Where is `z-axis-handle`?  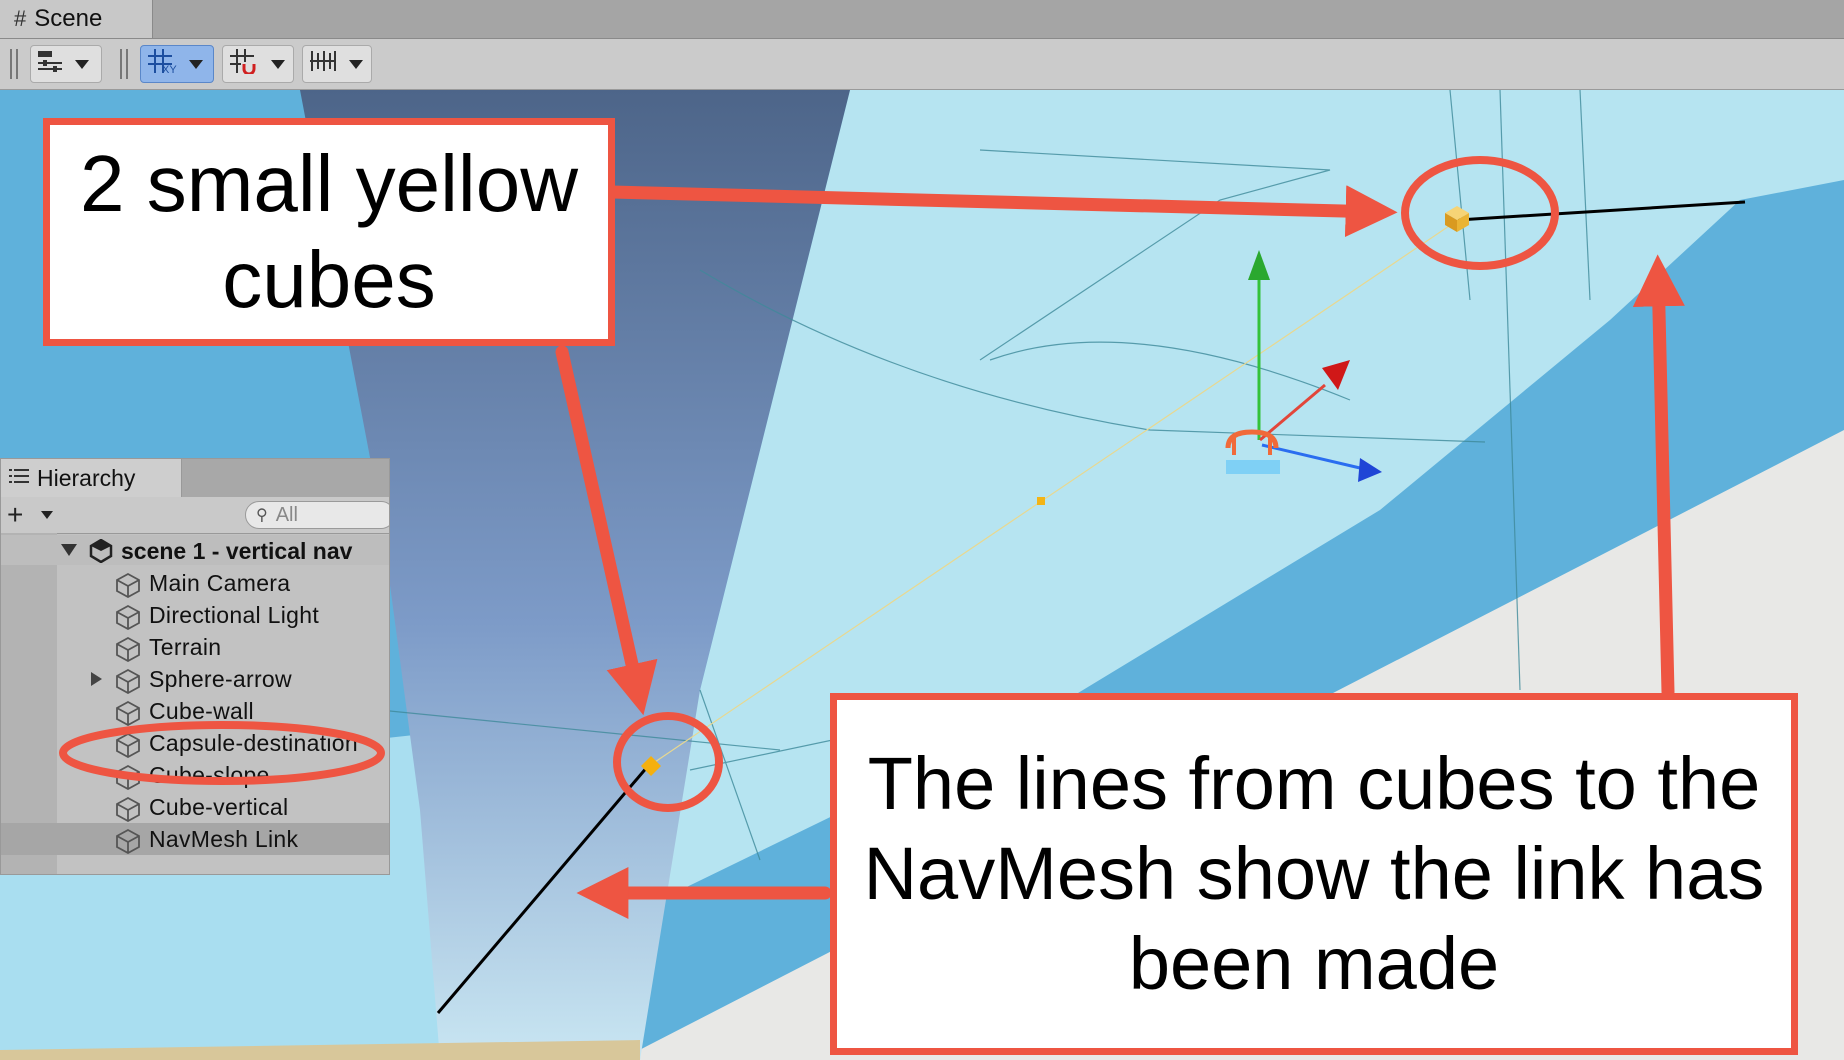
z-axis-handle is located at coordinates (1370, 470).